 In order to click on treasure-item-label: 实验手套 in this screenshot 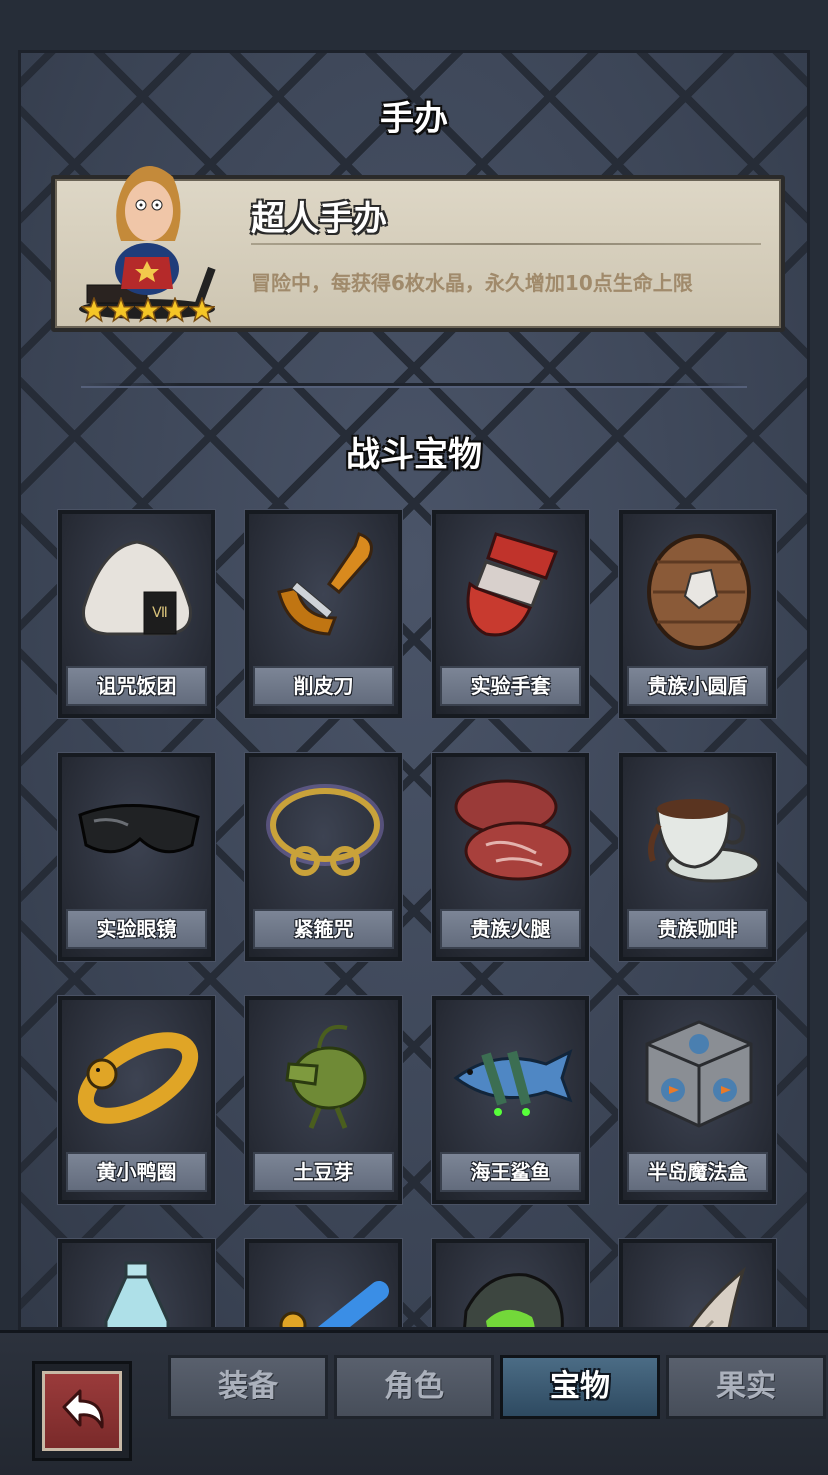, I will do `click(510, 686)`.